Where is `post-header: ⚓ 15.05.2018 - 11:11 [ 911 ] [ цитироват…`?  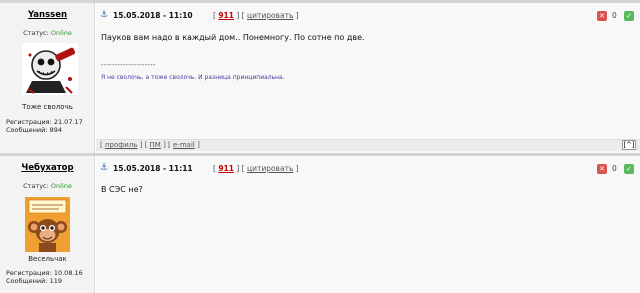 post-header: ⚓ 15.05.2018 - 11:11 [ 911 ] [ цитироват… is located at coordinates (368, 169).